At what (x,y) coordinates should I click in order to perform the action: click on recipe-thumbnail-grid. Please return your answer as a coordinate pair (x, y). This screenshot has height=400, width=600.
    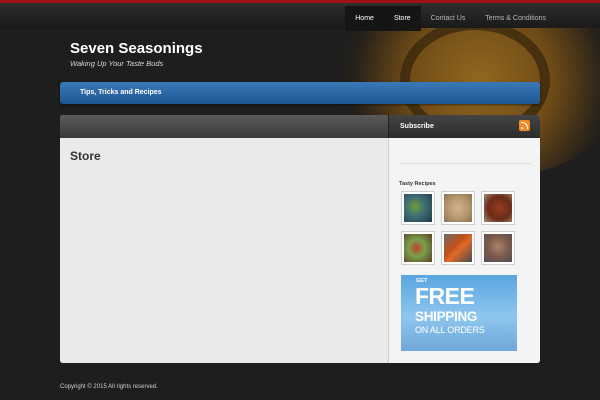
    Looking at the image, I should click on (460, 228).